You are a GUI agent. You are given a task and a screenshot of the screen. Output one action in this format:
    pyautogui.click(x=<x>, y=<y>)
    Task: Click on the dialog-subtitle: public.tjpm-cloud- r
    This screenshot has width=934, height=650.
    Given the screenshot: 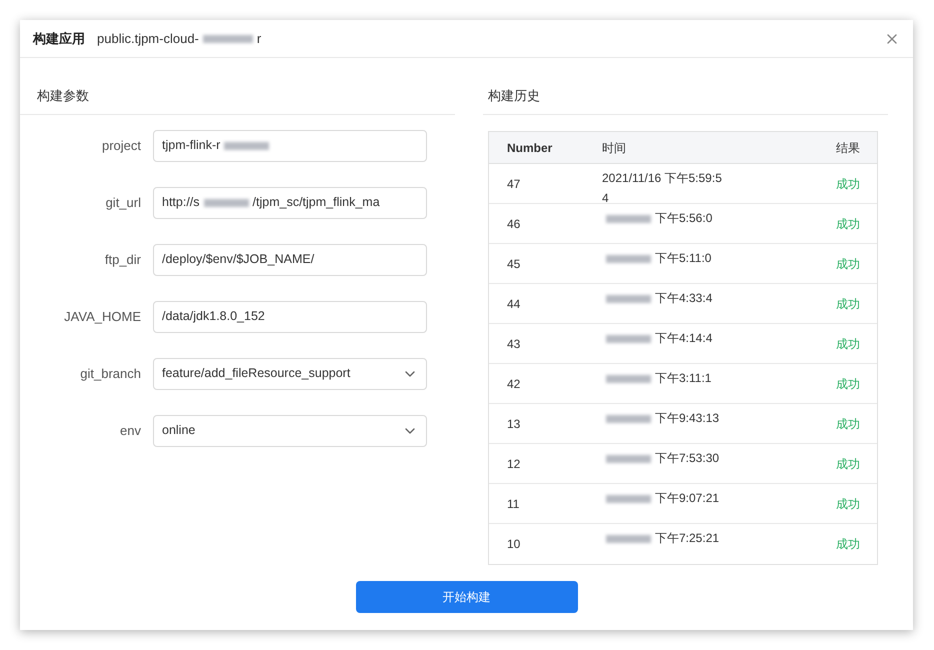 What is the action you would take?
    pyautogui.click(x=179, y=39)
    